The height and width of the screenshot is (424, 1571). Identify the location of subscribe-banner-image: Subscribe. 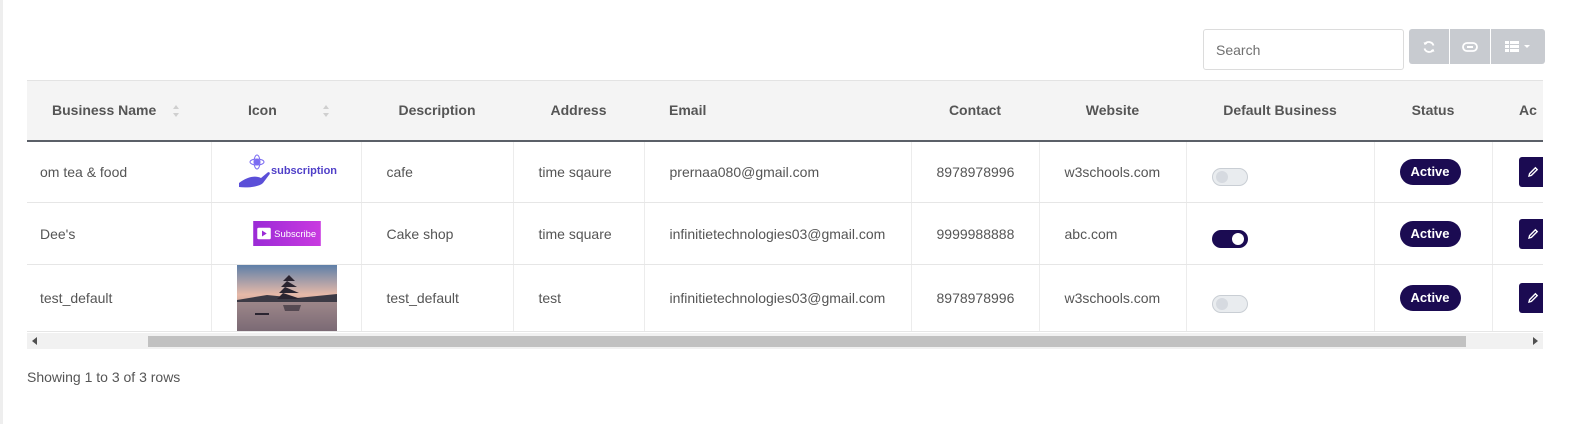
(286, 233).